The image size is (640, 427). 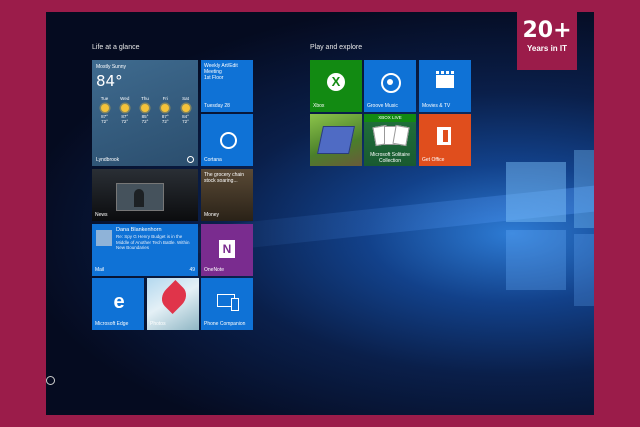 What do you see at coordinates (104, 238) in the screenshot?
I see `avatar` at bounding box center [104, 238].